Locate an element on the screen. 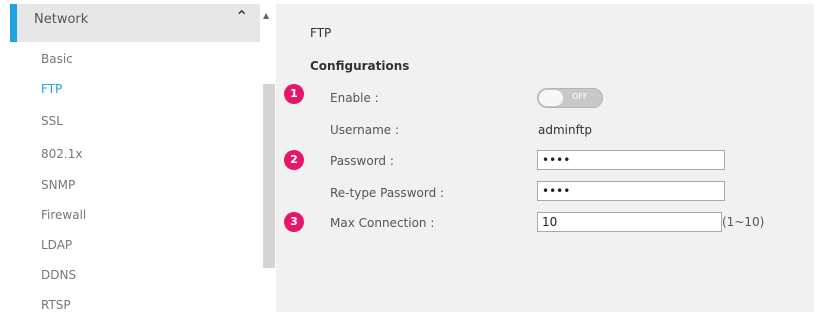 Image resolution: width=818 pixels, height=316 pixels. toggle-knob is located at coordinates (551, 98).